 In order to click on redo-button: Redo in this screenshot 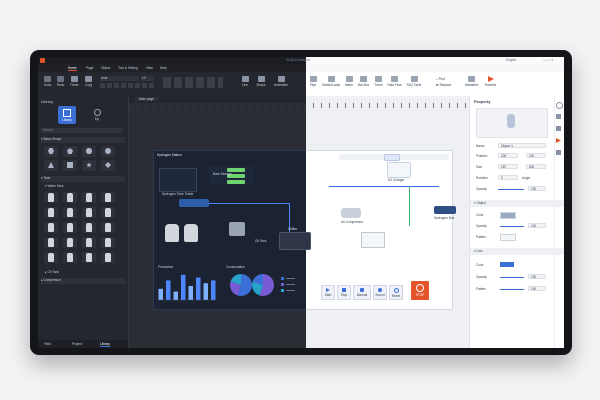, I will do `click(60, 81)`.